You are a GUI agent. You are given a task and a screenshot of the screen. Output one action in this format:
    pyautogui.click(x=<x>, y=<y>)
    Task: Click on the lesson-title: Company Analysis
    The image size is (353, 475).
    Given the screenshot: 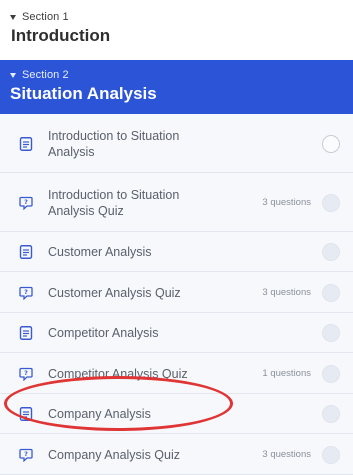 What is the action you would take?
    pyautogui.click(x=99, y=414)
    